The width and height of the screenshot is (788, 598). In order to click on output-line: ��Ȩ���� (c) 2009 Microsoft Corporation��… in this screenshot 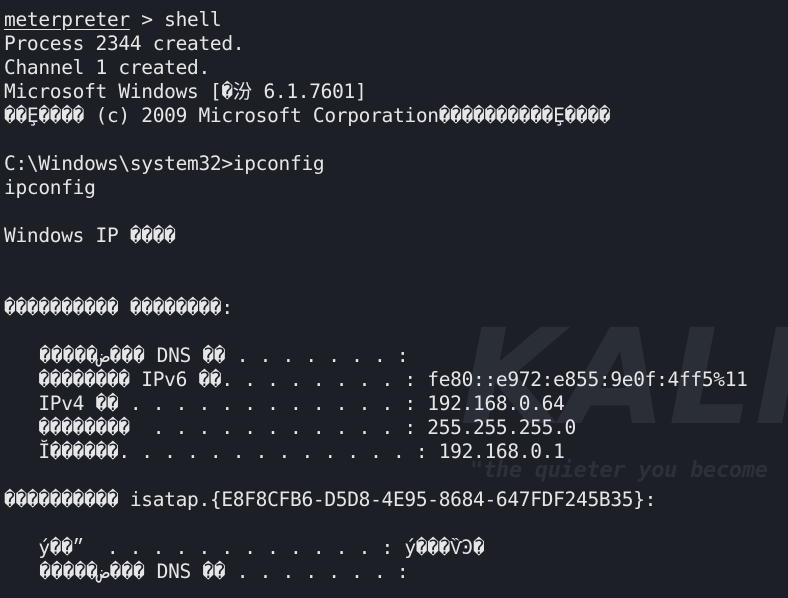, I will do `click(396, 116)`.